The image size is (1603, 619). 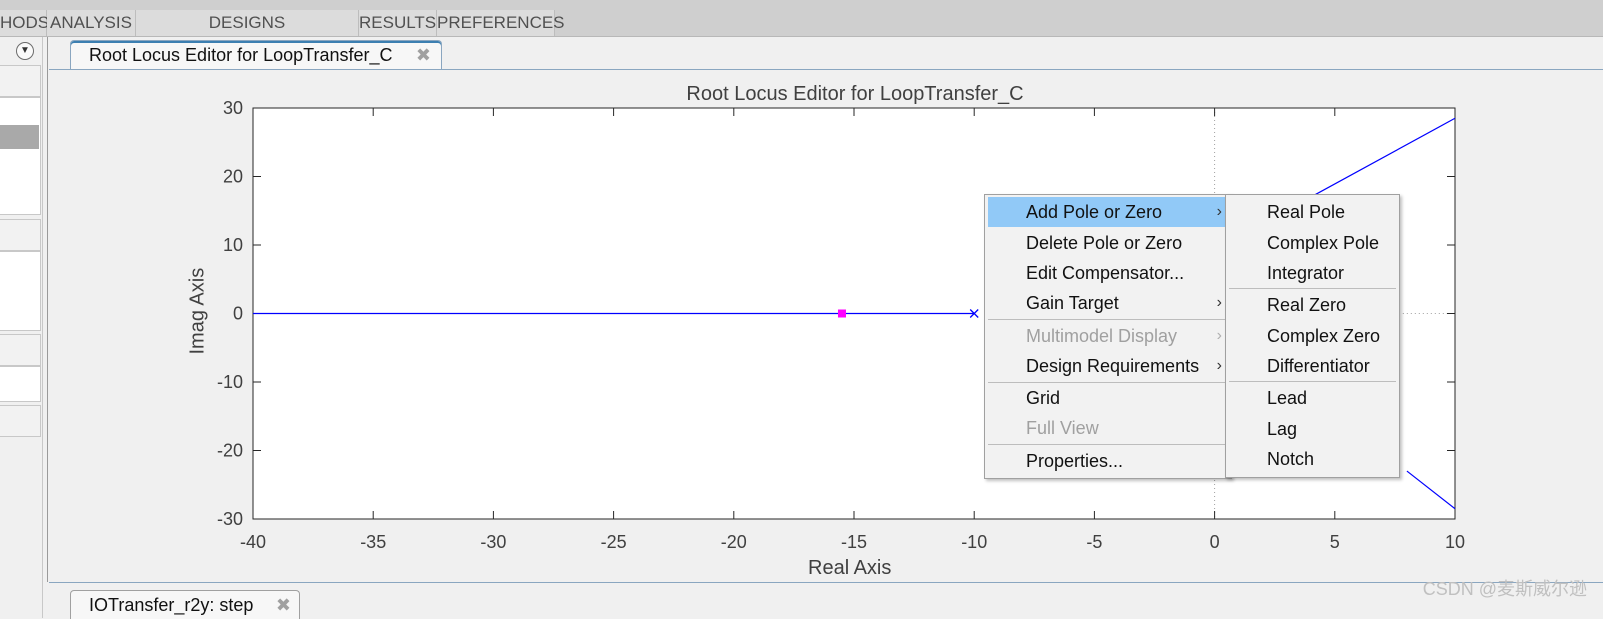 What do you see at coordinates (1312, 305) in the screenshot?
I see `submenu-item-real-zero: Real Zero` at bounding box center [1312, 305].